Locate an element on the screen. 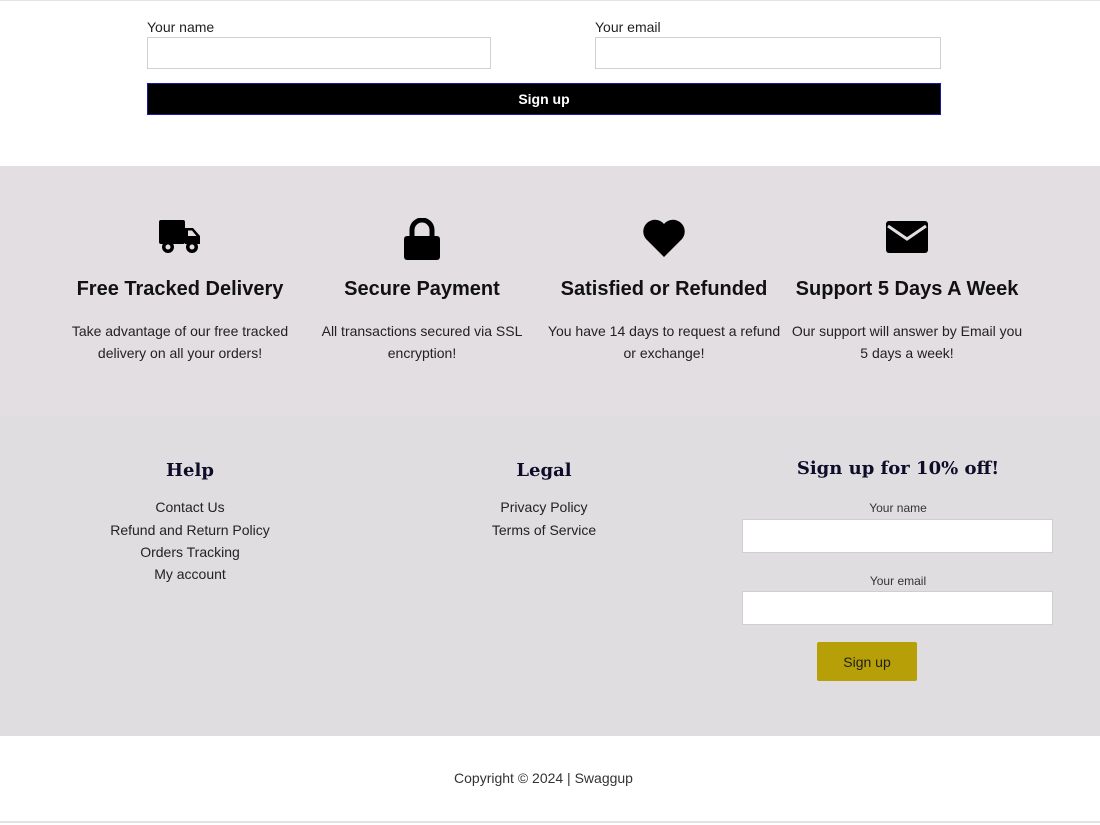  bottom-bar: Copyright © 2024 | Swaggup is located at coordinates (550, 780).